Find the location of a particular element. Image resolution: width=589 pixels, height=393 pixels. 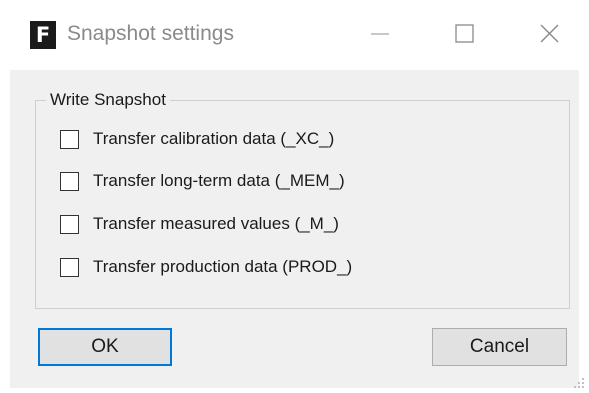

option-label: Transfer measured values (_M_) is located at coordinates (216, 223).